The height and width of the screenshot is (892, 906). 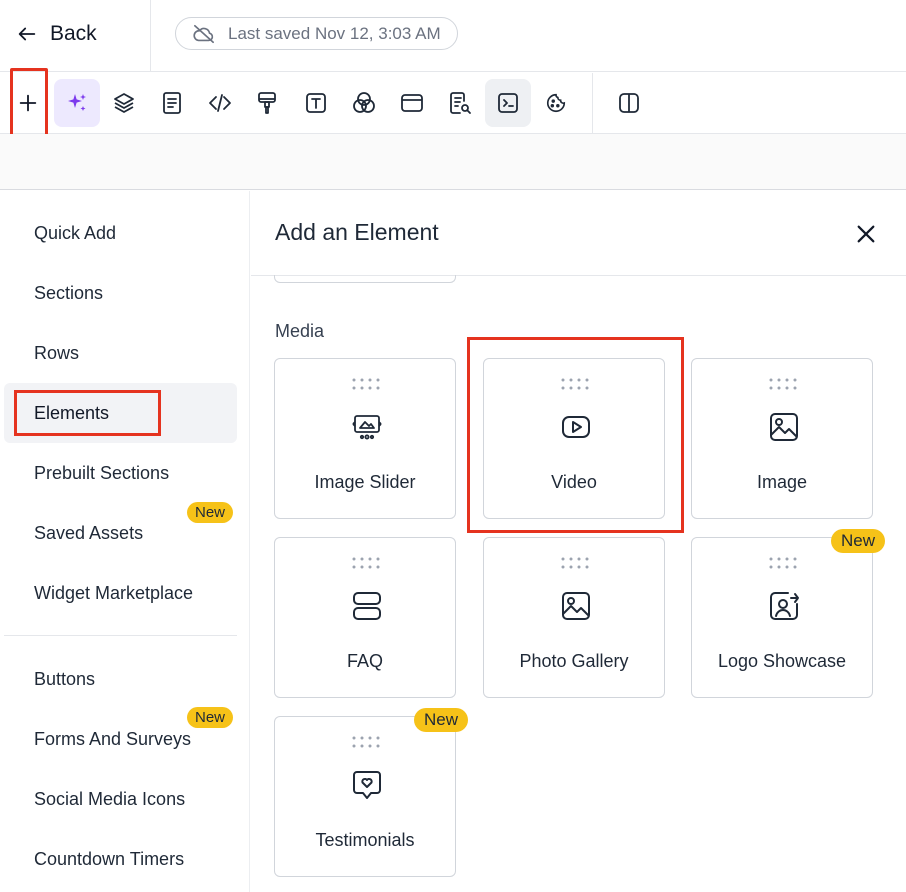 I want to click on save-status-pill: Last saved Nov 12, 3:03 AM, so click(x=316, y=33).